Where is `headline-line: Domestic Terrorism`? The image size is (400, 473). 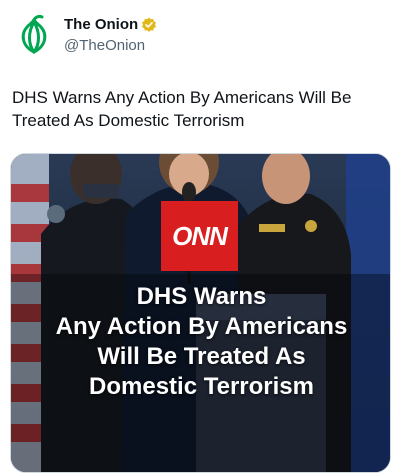 headline-line: Domestic Terrorism is located at coordinates (201, 386).